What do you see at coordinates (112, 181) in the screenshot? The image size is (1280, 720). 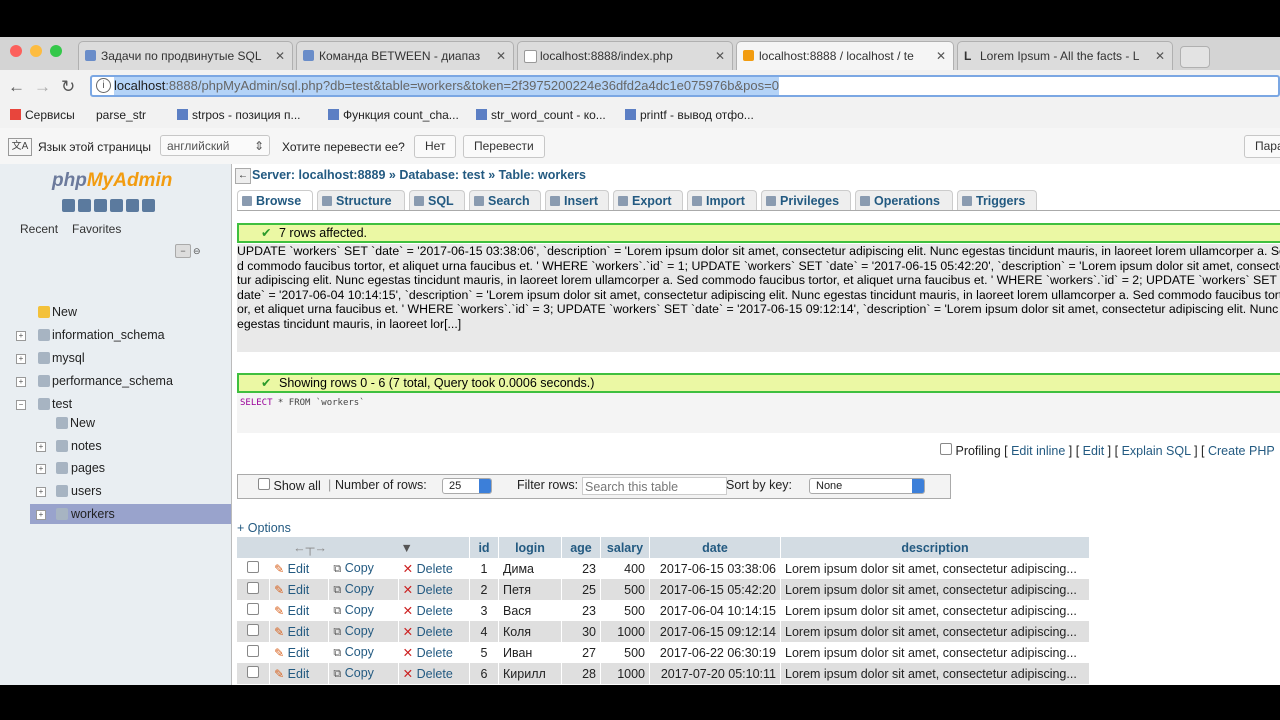 I see `phpmyadmin-logo: phpMyAdmin` at bounding box center [112, 181].